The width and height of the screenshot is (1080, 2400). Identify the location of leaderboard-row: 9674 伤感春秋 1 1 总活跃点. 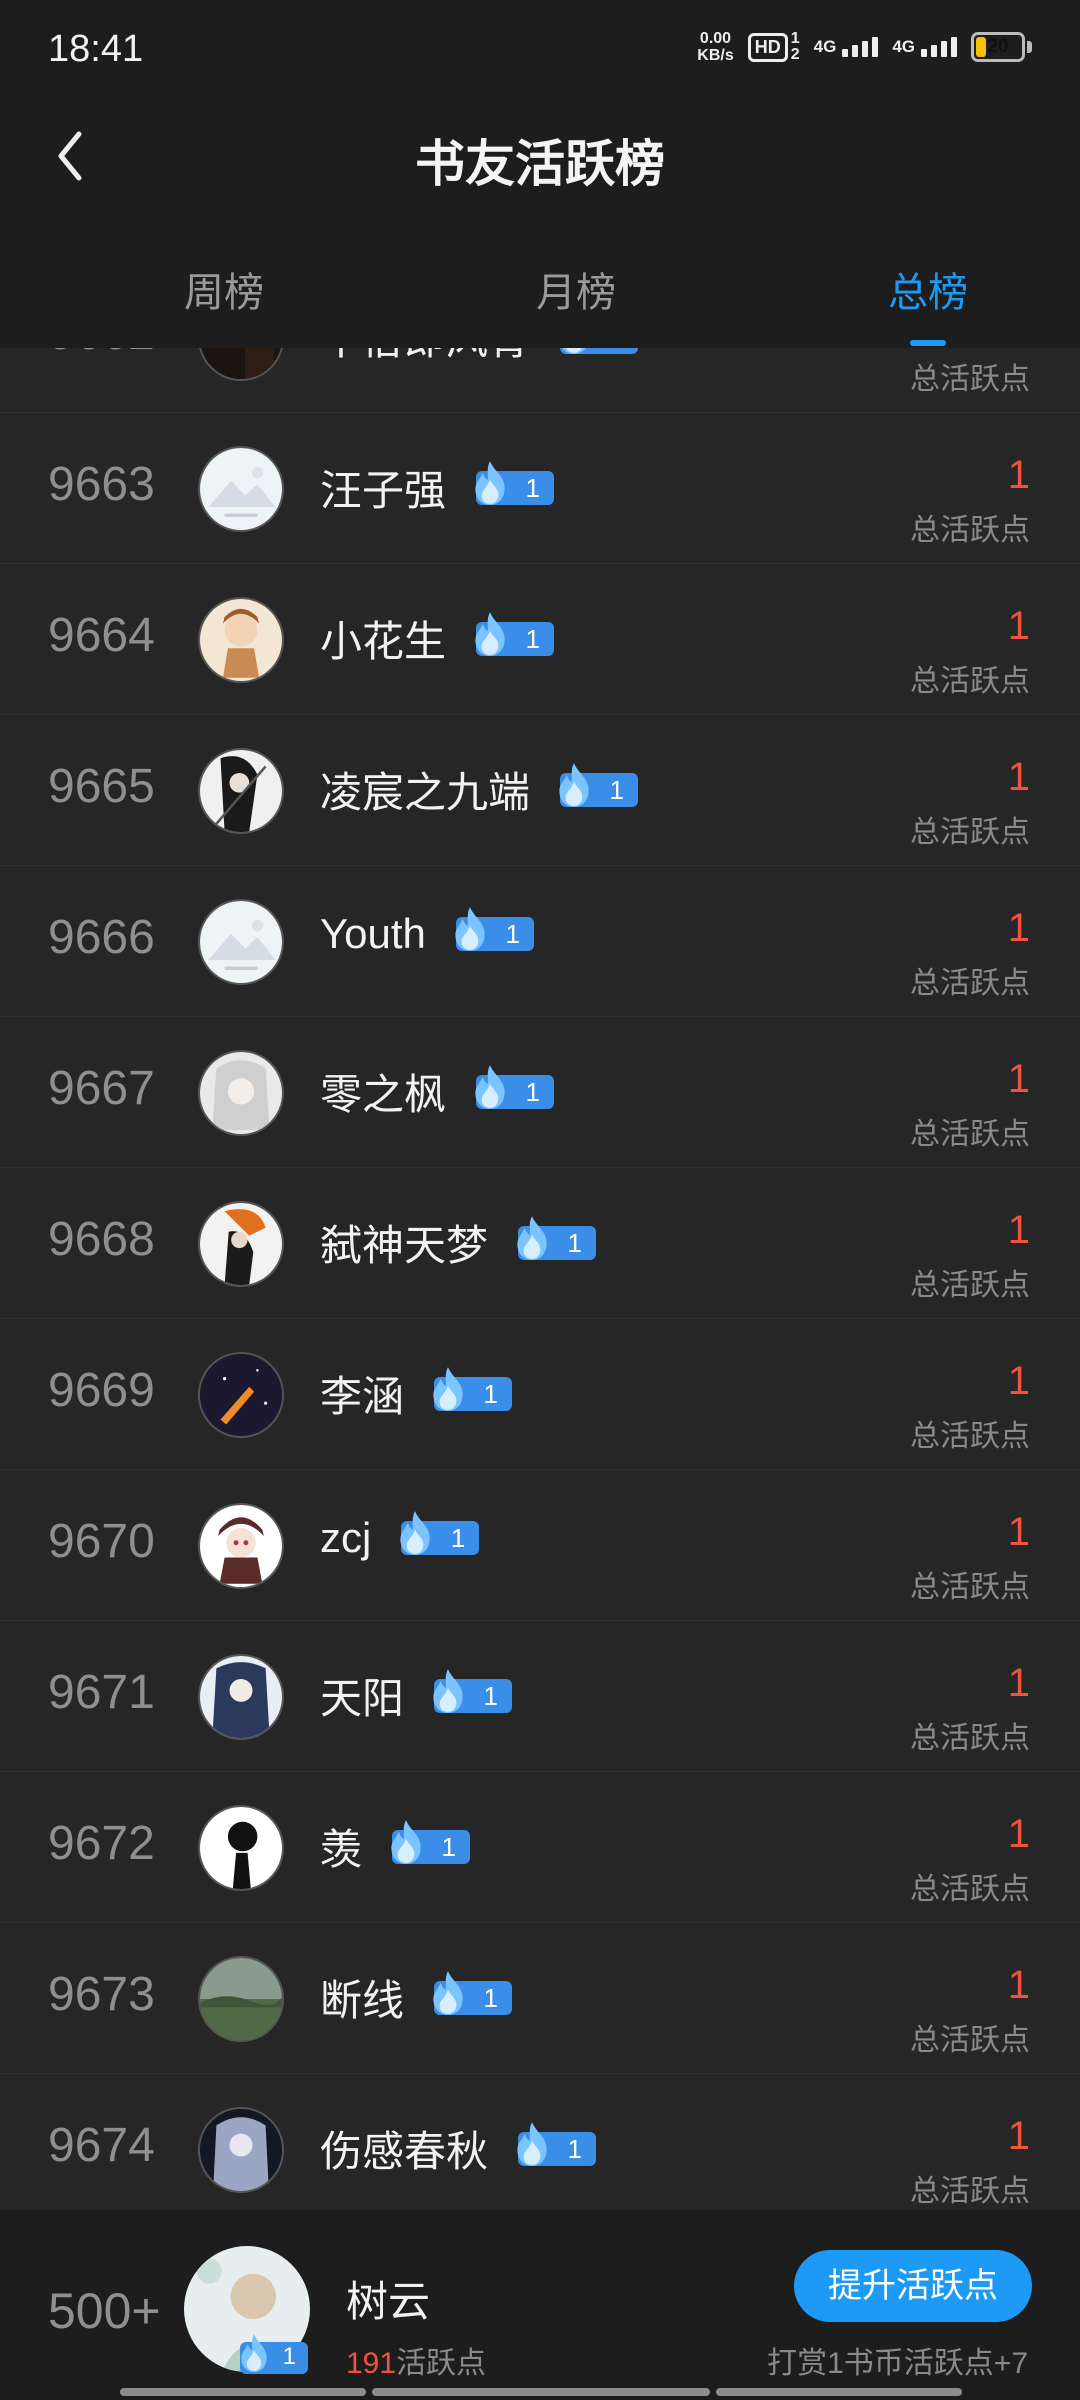
(540, 2142).